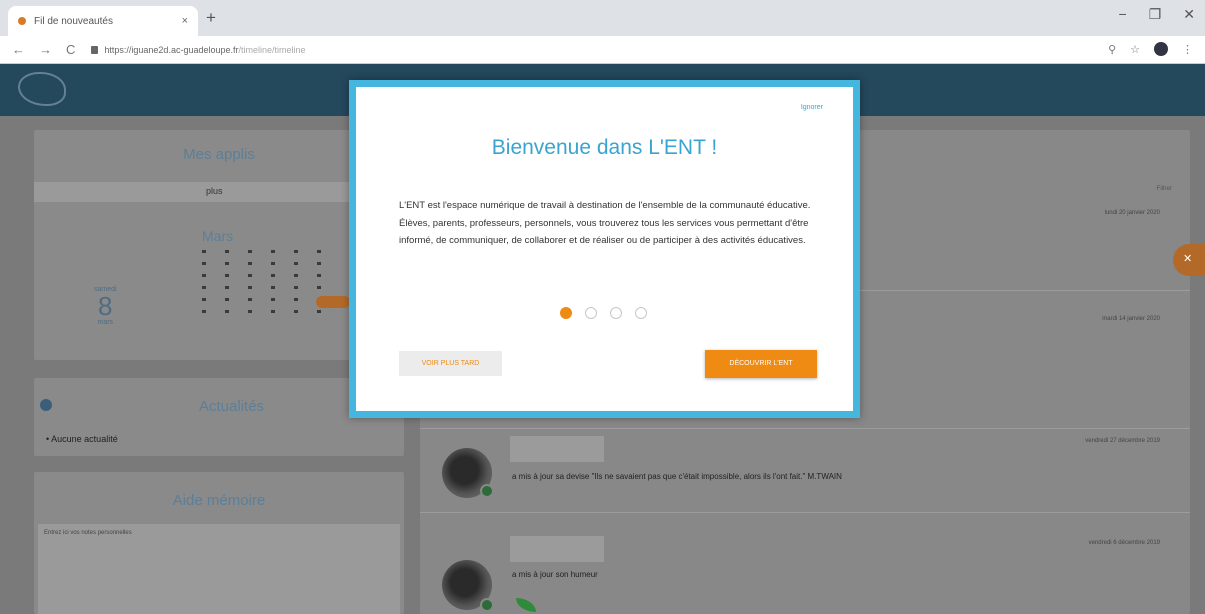  I want to click on zoom-icon: ⚲, so click(1112, 49).